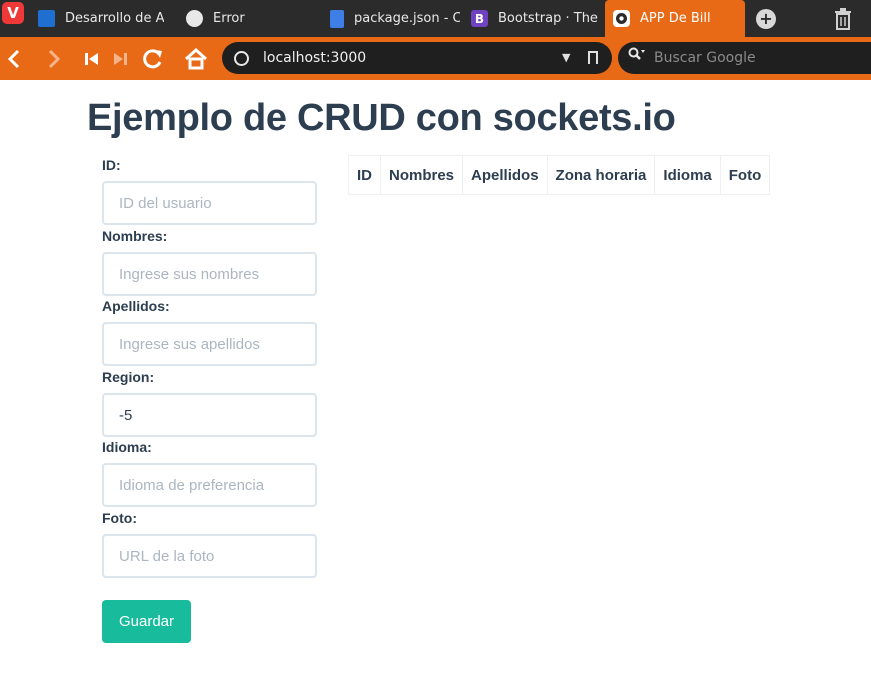  Describe the element at coordinates (687, 175) in the screenshot. I see `column-header-idioma: Idioma` at that location.